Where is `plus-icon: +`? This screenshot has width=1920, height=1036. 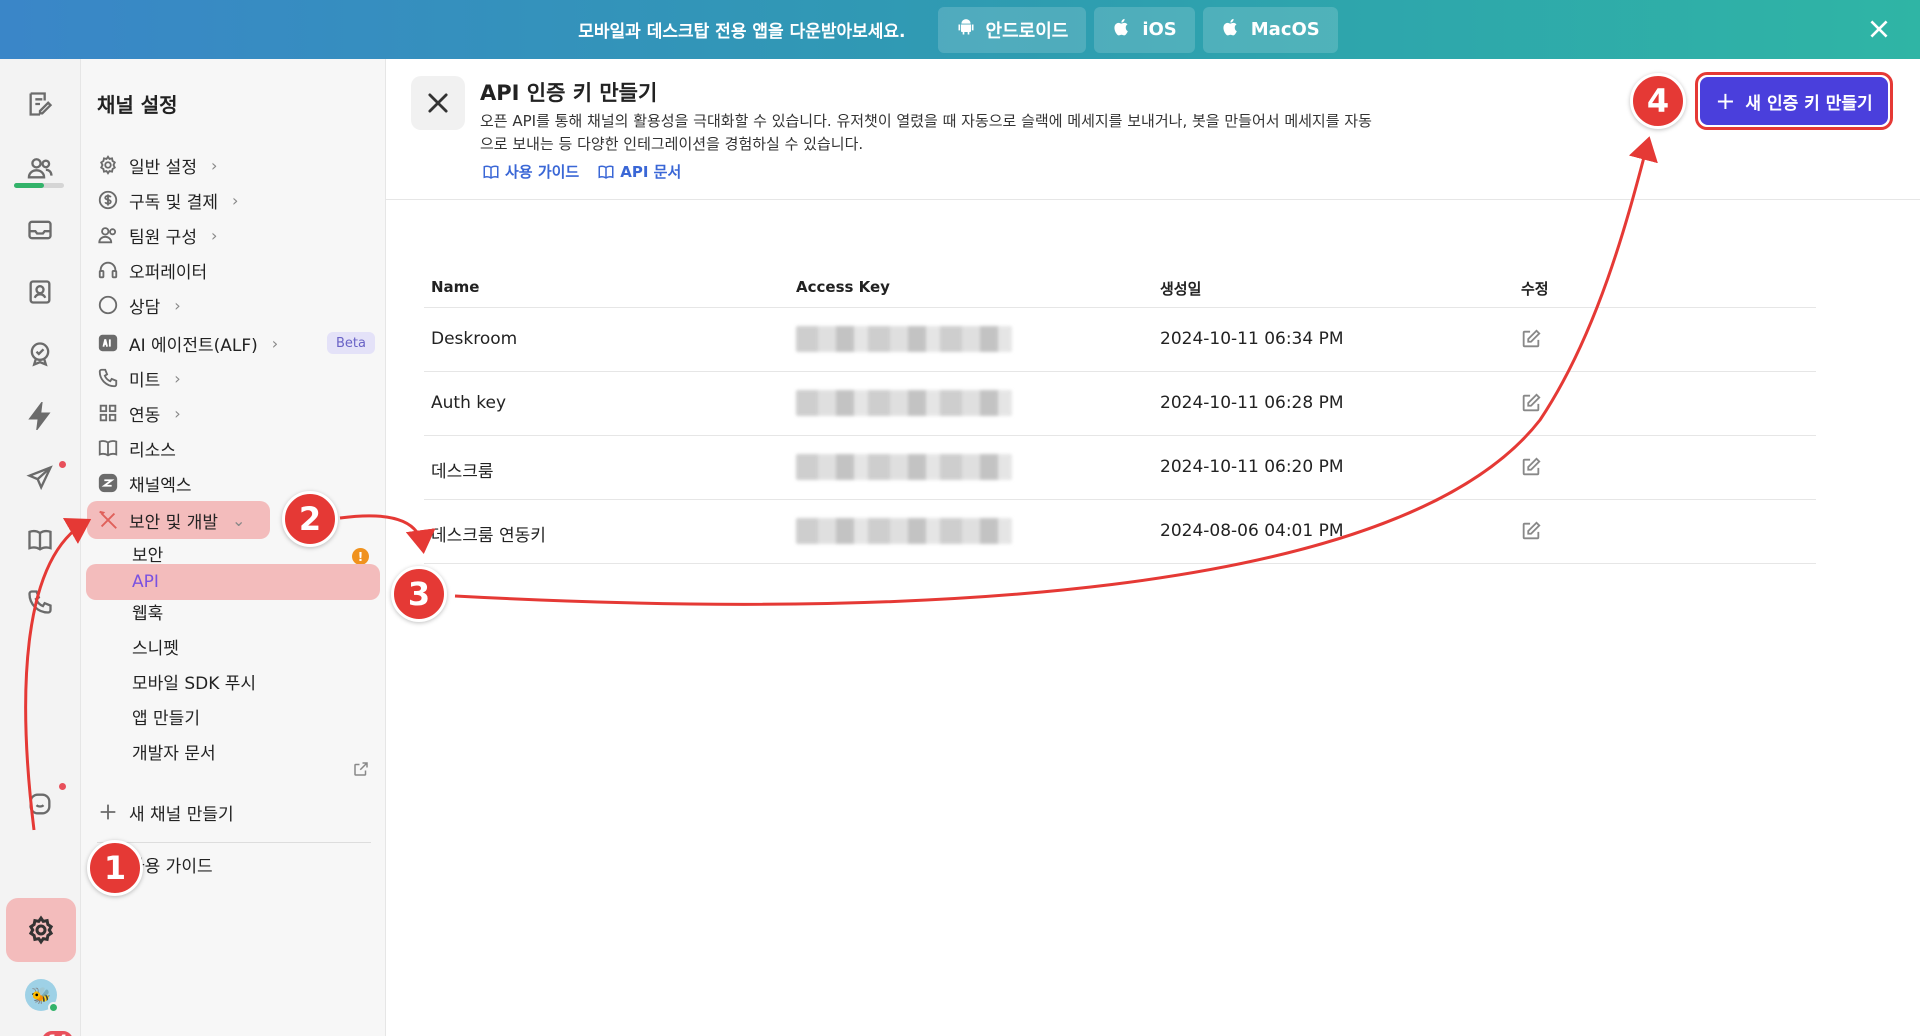 plus-icon: + is located at coordinates (1725, 101).